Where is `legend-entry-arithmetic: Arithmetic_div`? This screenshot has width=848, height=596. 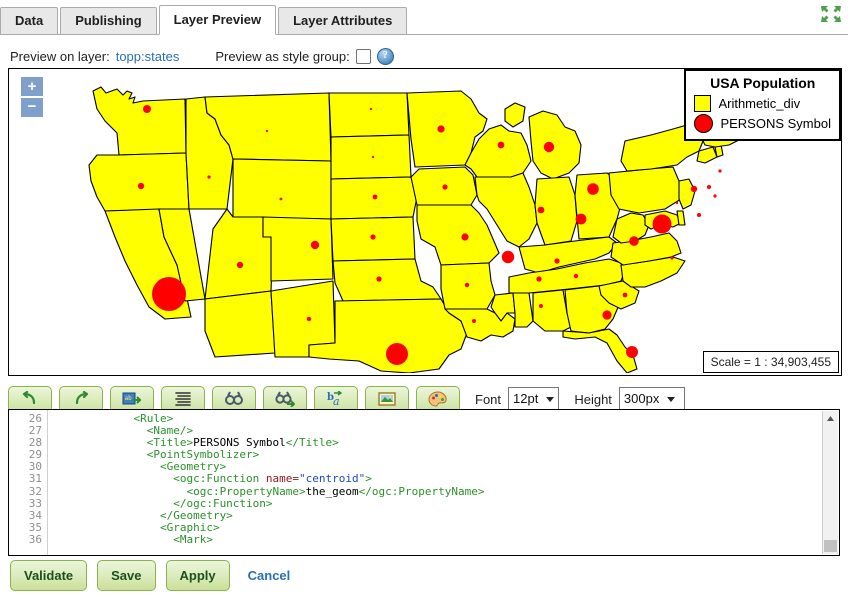
legend-entry-arithmetic: Arithmetic_div is located at coordinates (762, 103).